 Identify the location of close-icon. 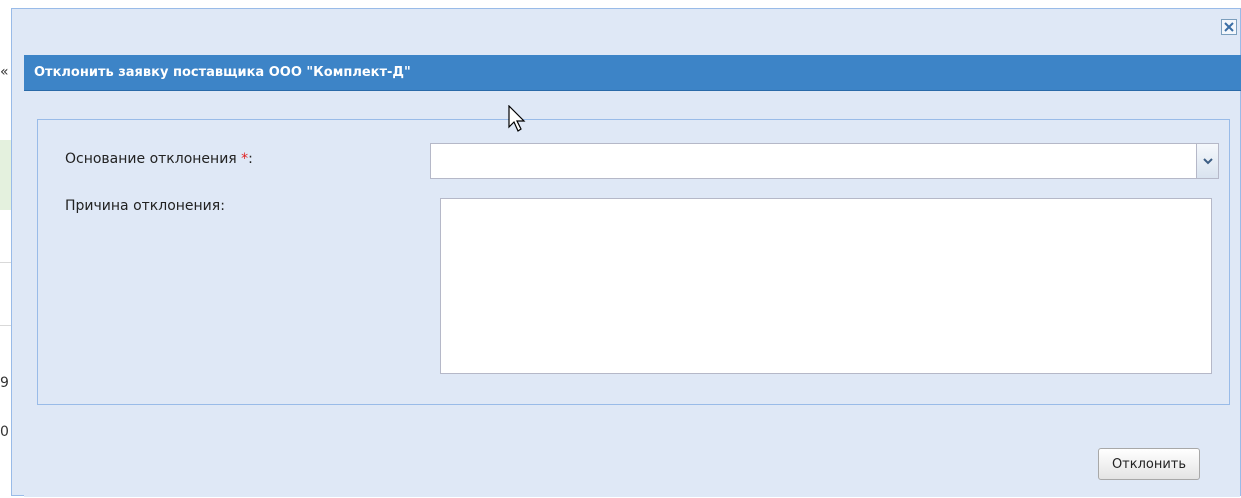
(1229, 27).